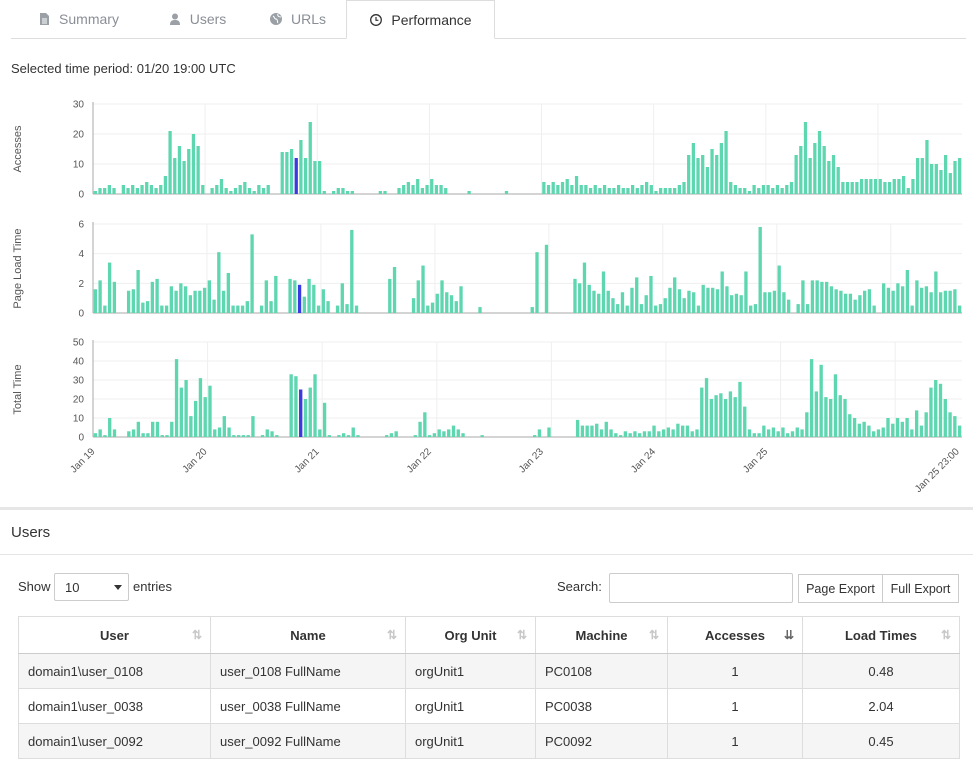 This screenshot has width=973, height=760. I want to click on cell-accesses: 1, so click(735, 741).